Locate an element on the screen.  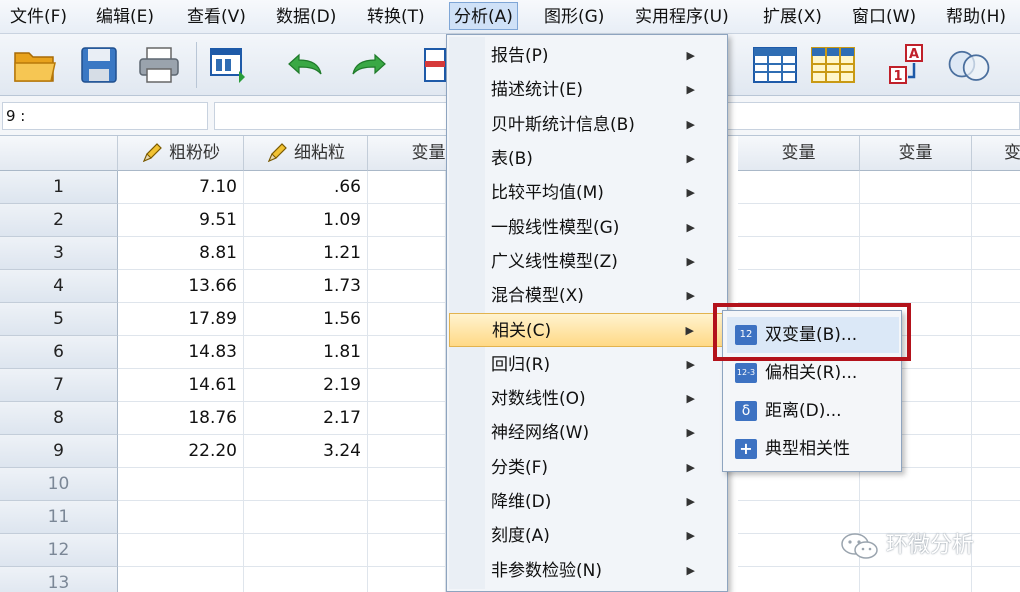
menu-file: 文件(F) is located at coordinates (38, 17).